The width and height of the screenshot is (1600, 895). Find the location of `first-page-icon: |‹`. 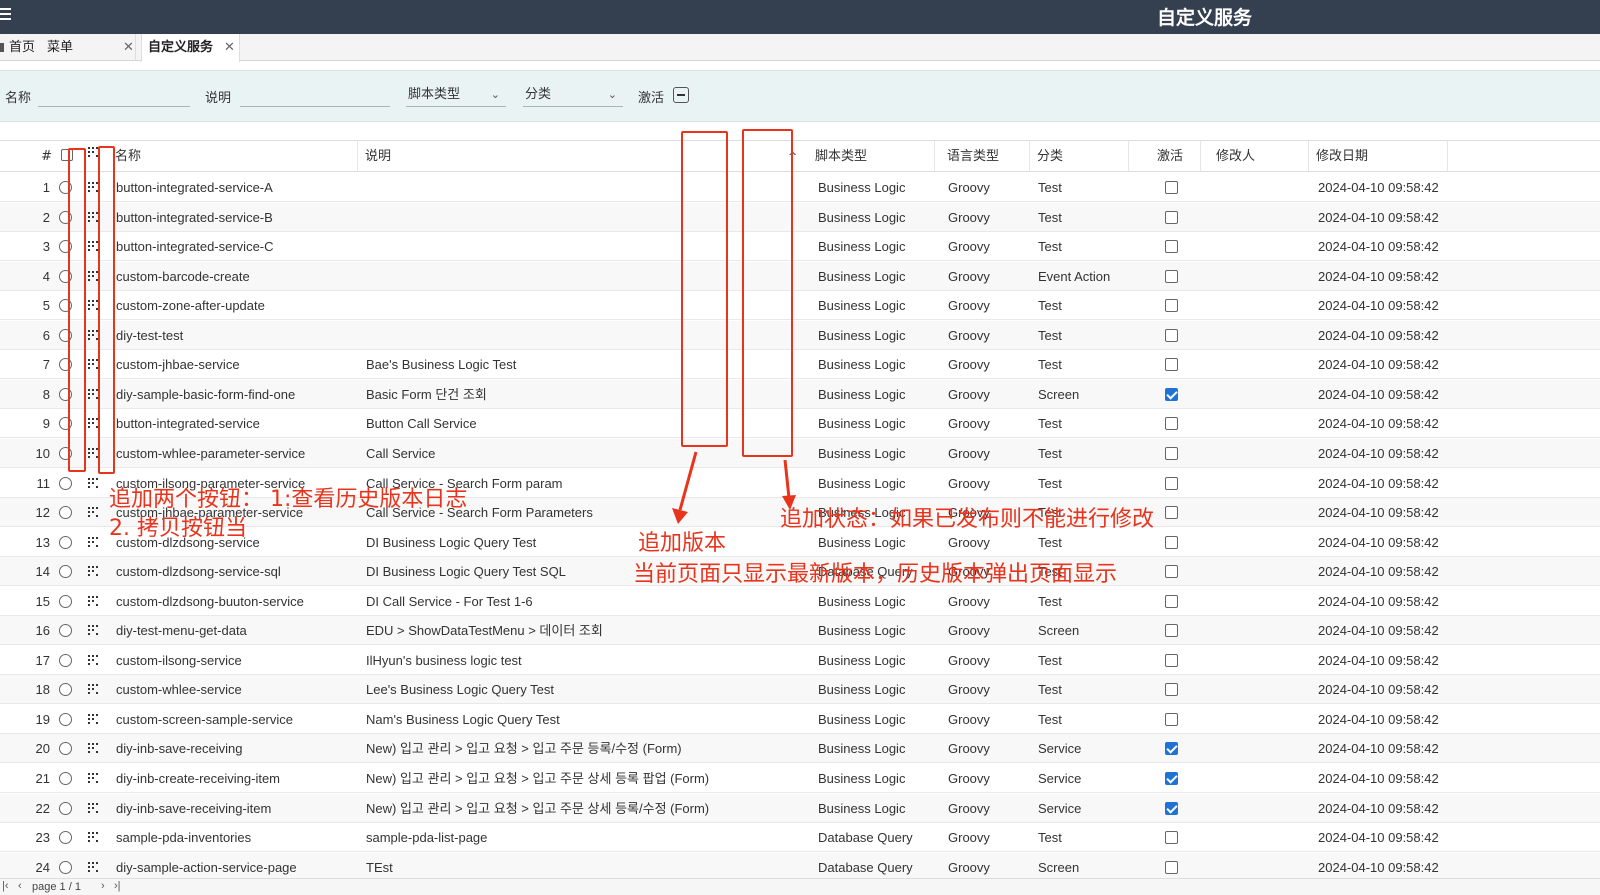

first-page-icon: |‹ is located at coordinates (5, 886).